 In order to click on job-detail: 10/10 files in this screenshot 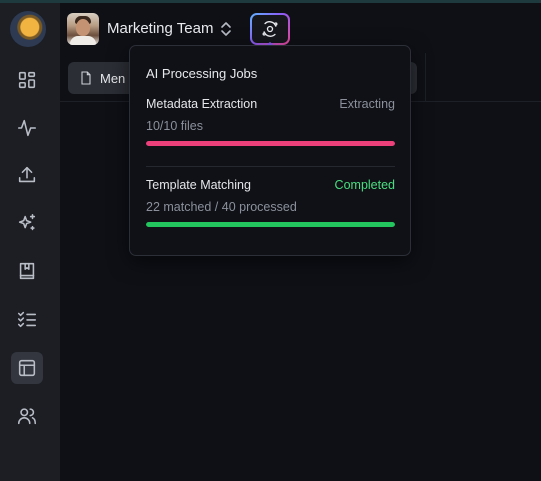, I will do `click(174, 126)`.